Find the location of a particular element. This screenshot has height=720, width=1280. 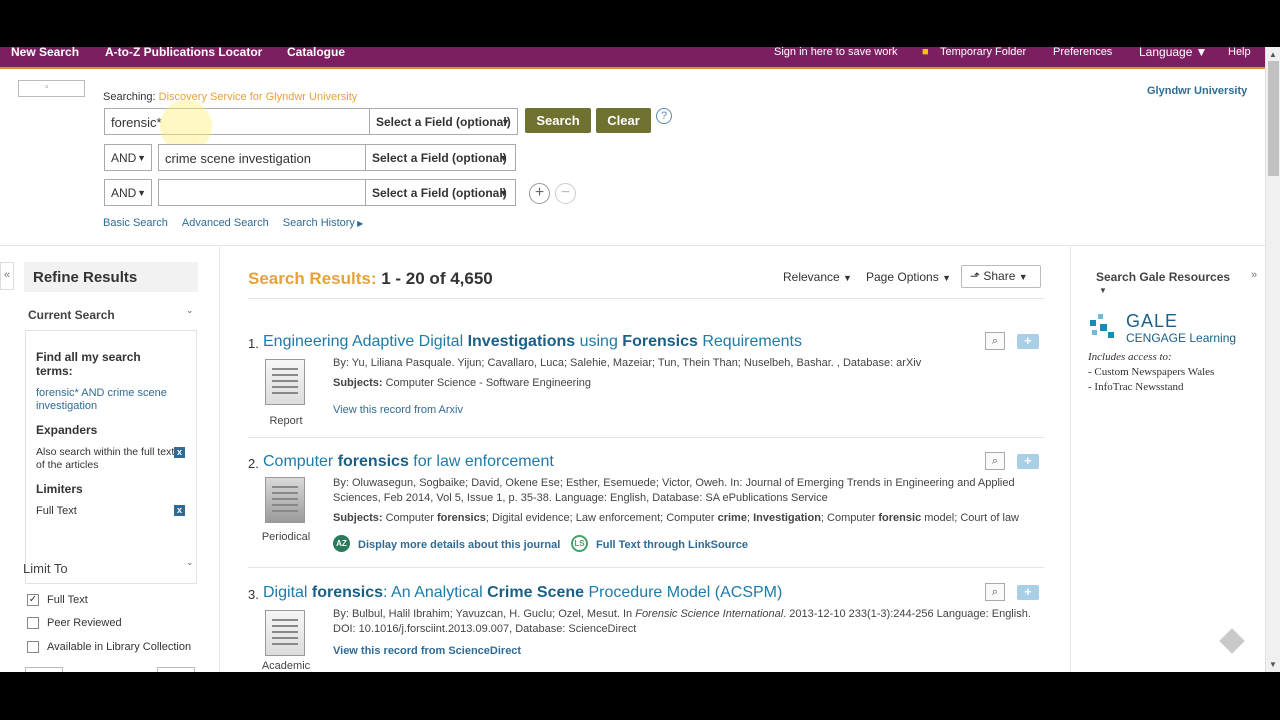

search-history-link: Search History ▶ is located at coordinates (323, 223).